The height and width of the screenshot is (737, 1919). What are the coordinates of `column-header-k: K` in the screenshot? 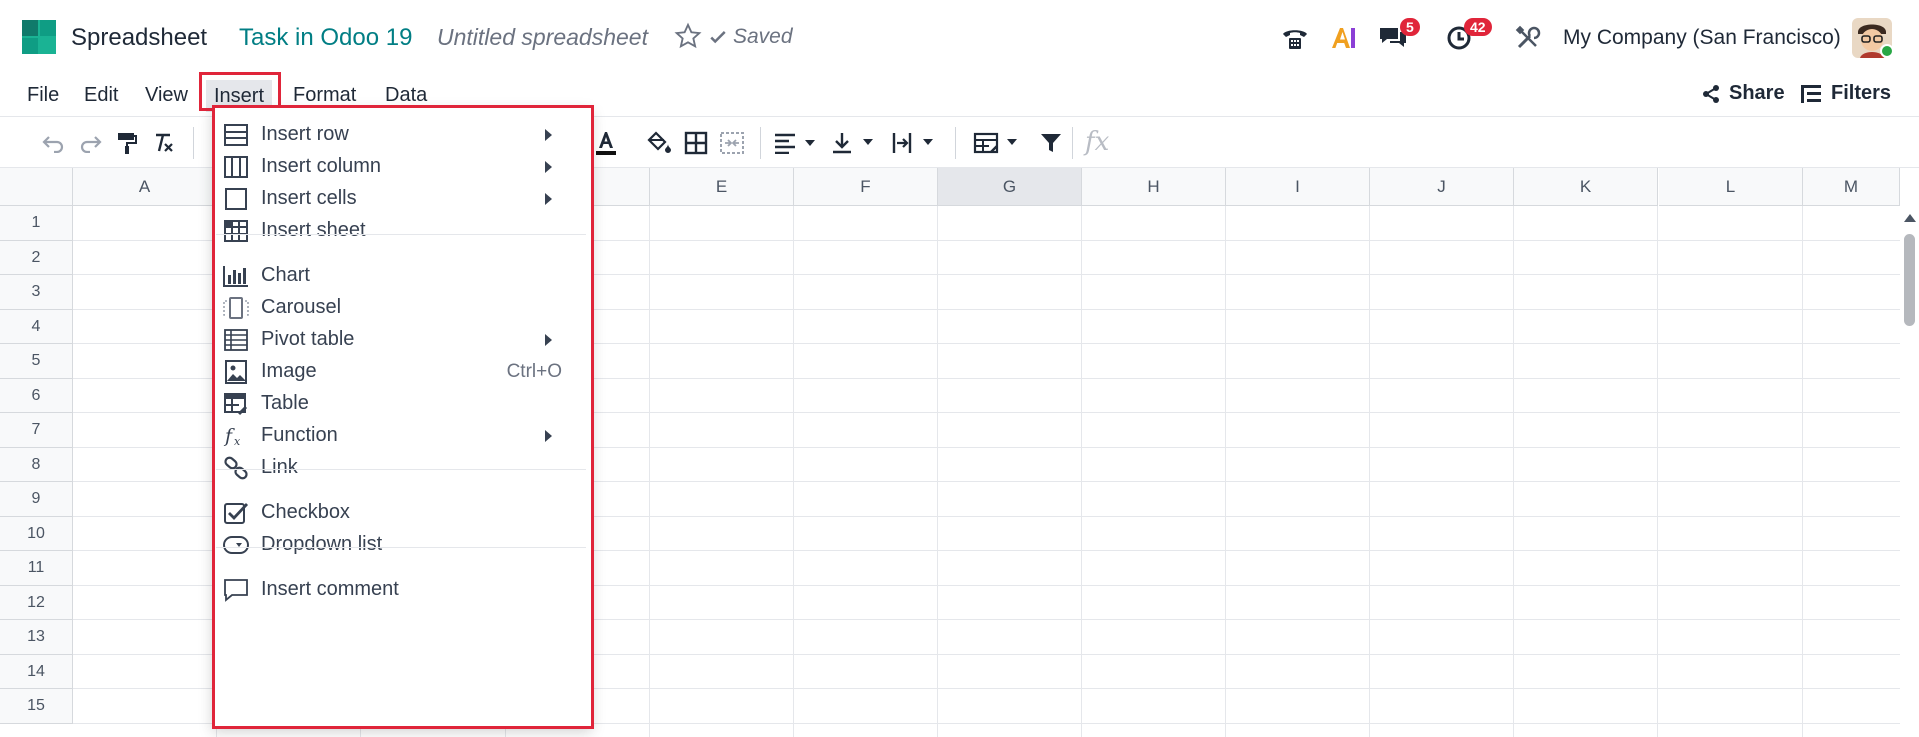 It's located at (1586, 187).